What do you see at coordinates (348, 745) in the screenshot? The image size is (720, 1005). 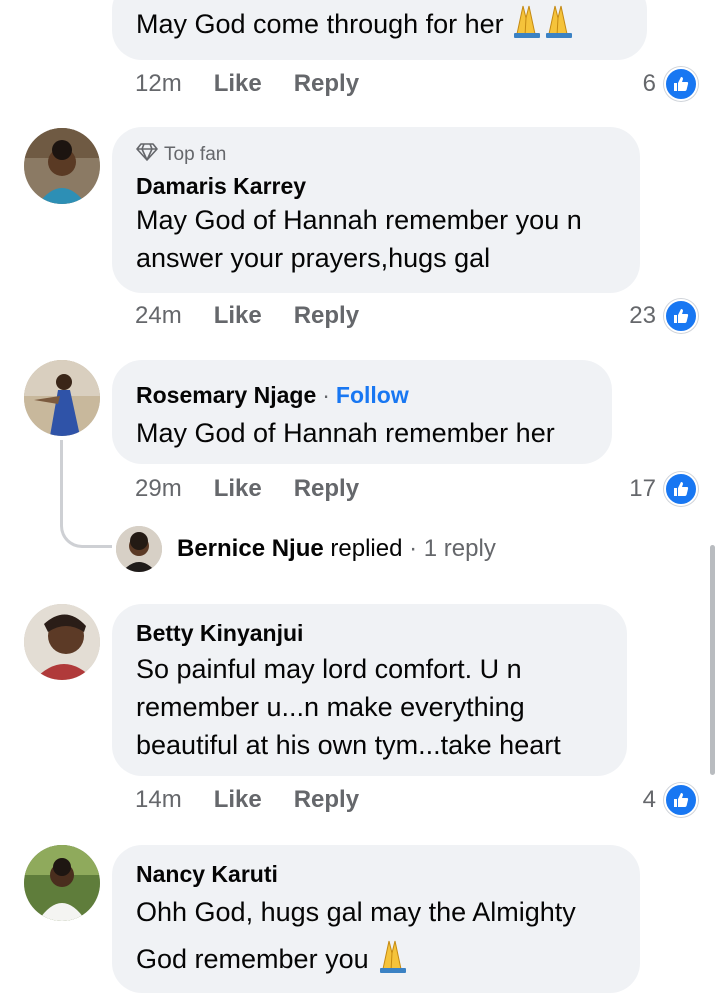 I see `comment-text-line: beautiful at his own tym...take heart` at bounding box center [348, 745].